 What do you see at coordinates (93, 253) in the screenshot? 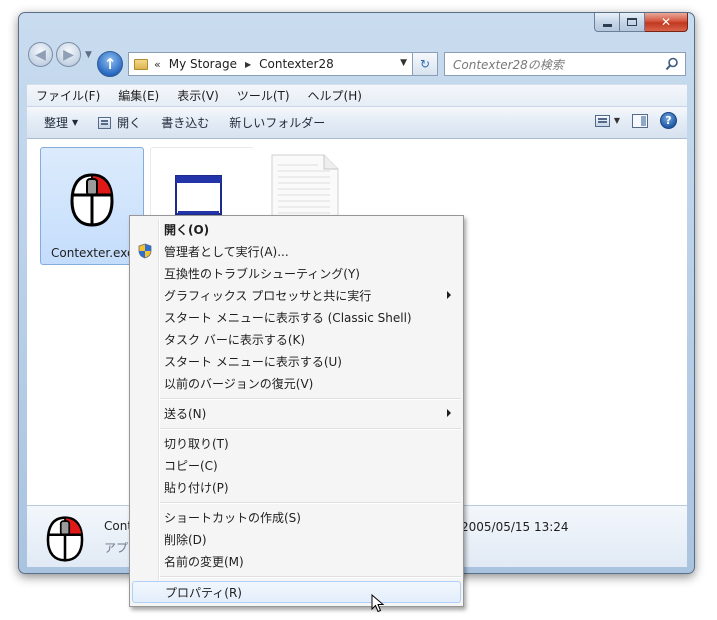
I see `file-name: Contexter.exe` at bounding box center [93, 253].